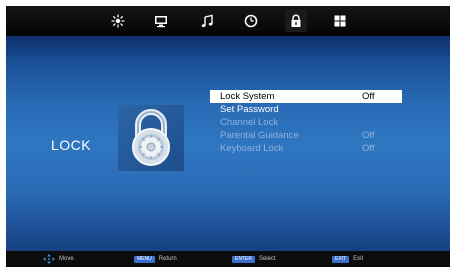 The image size is (456, 271). I want to click on tab-setup, so click(340, 21).